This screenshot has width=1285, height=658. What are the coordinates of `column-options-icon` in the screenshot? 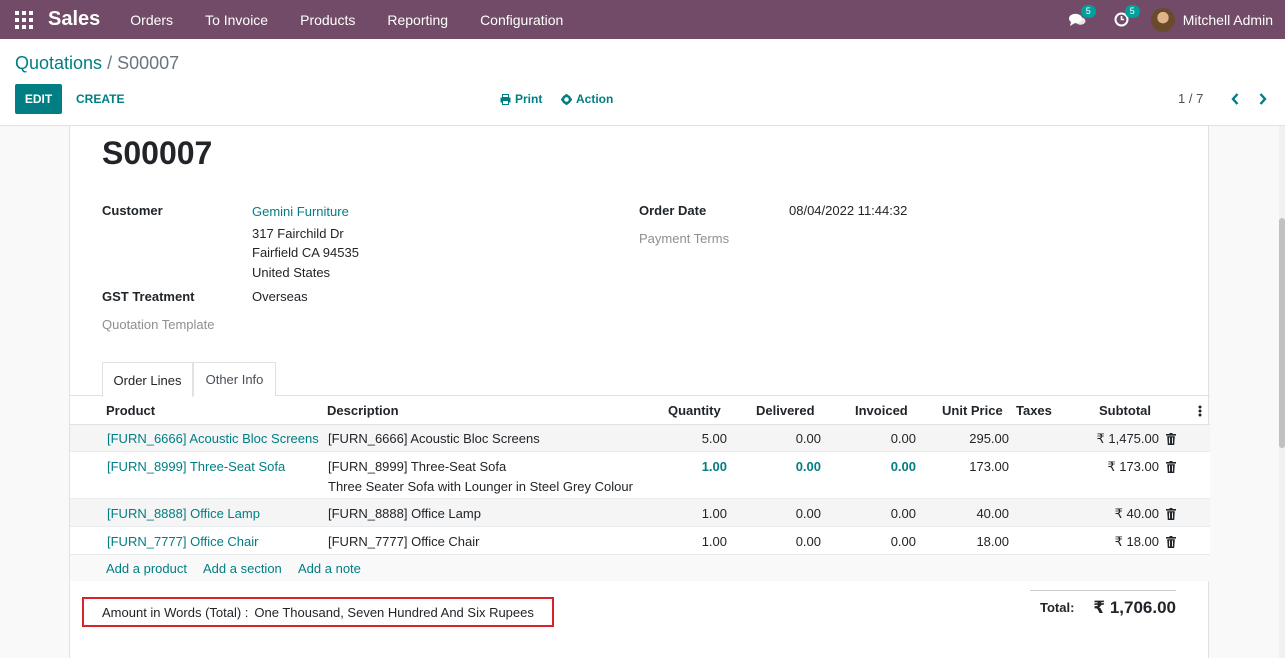 It's located at (1200, 411).